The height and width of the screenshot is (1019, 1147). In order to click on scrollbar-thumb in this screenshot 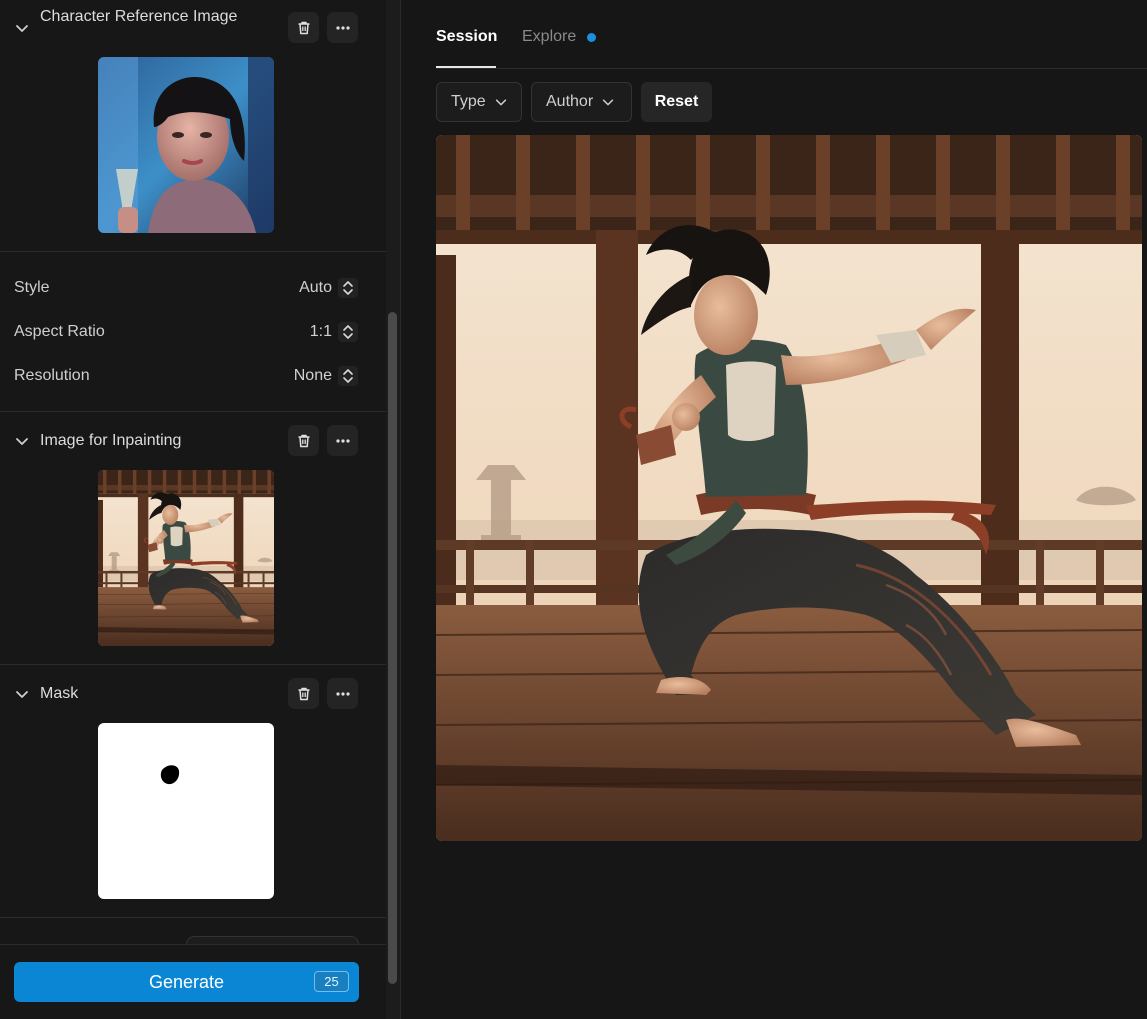, I will do `click(392, 648)`.